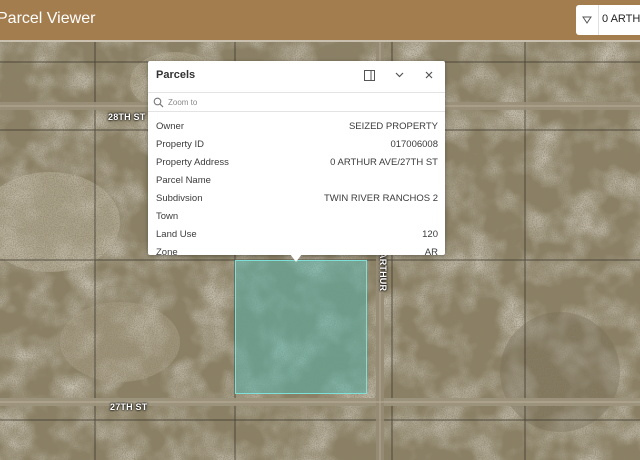 The height and width of the screenshot is (460, 640). I want to click on dock-icon, so click(369, 75).